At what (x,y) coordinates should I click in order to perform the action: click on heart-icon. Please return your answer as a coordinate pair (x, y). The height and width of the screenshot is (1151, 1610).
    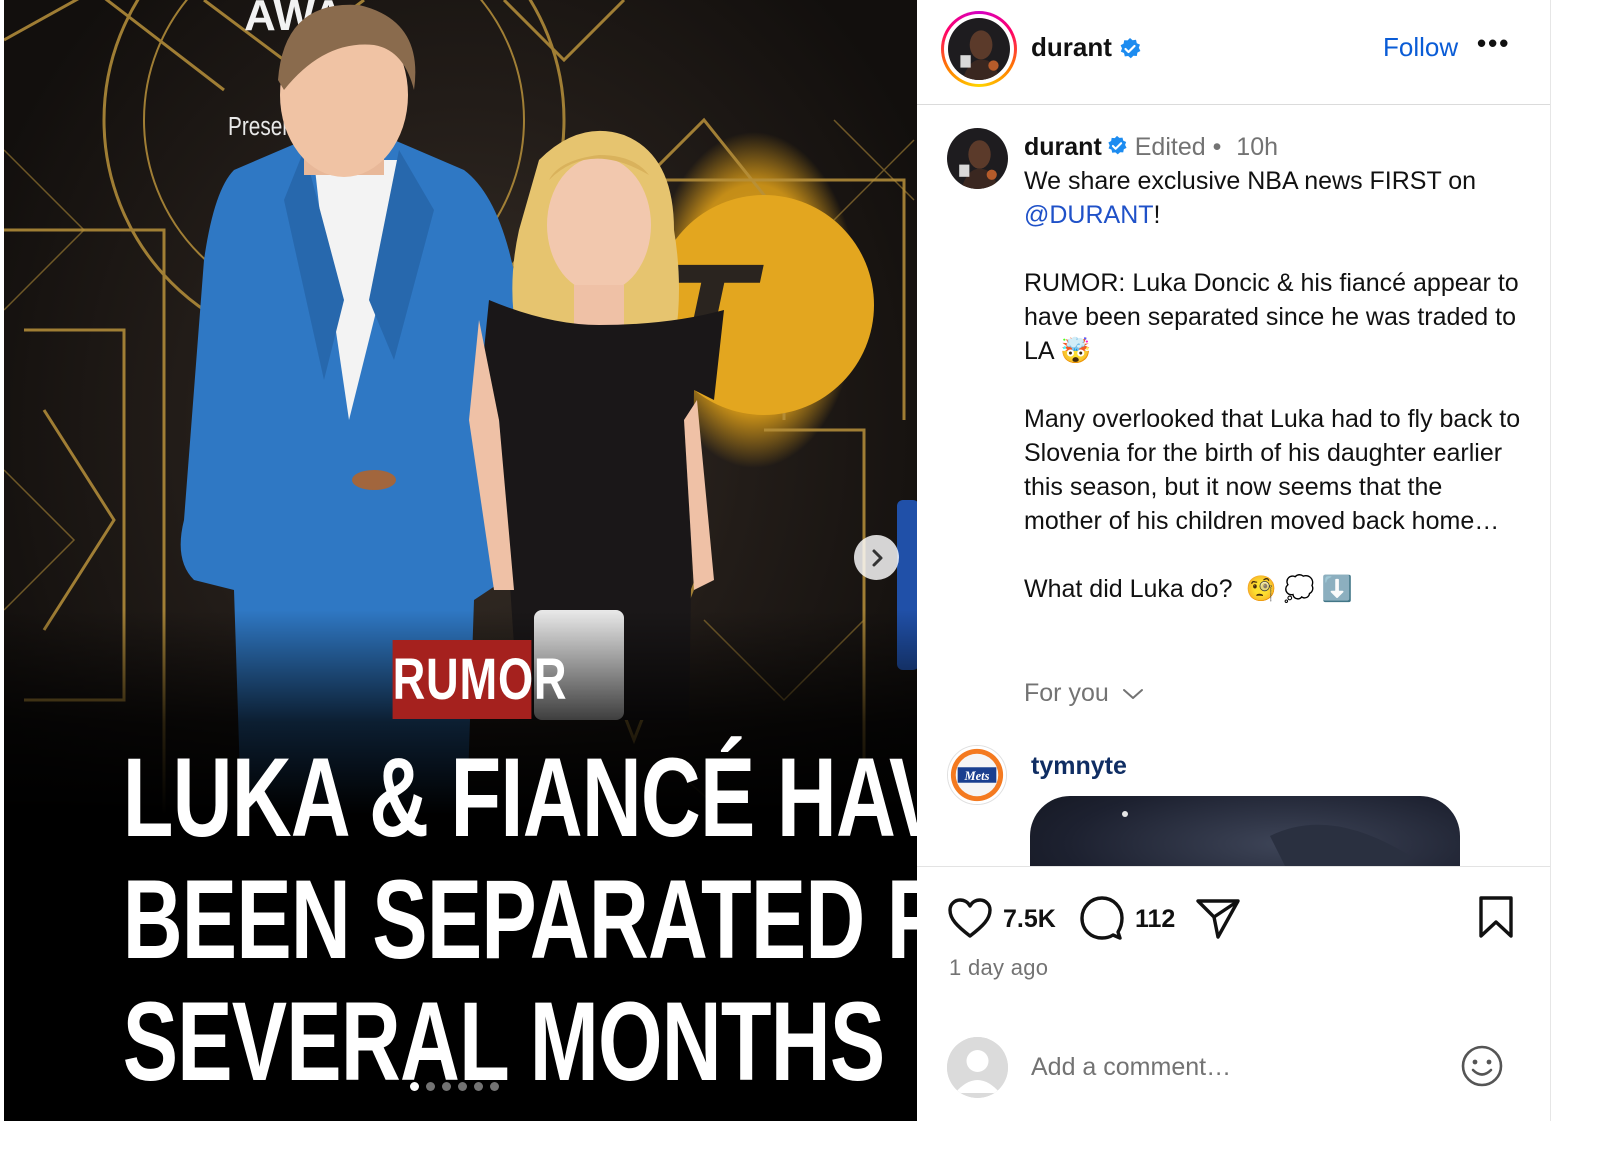
    Looking at the image, I should click on (970, 918).